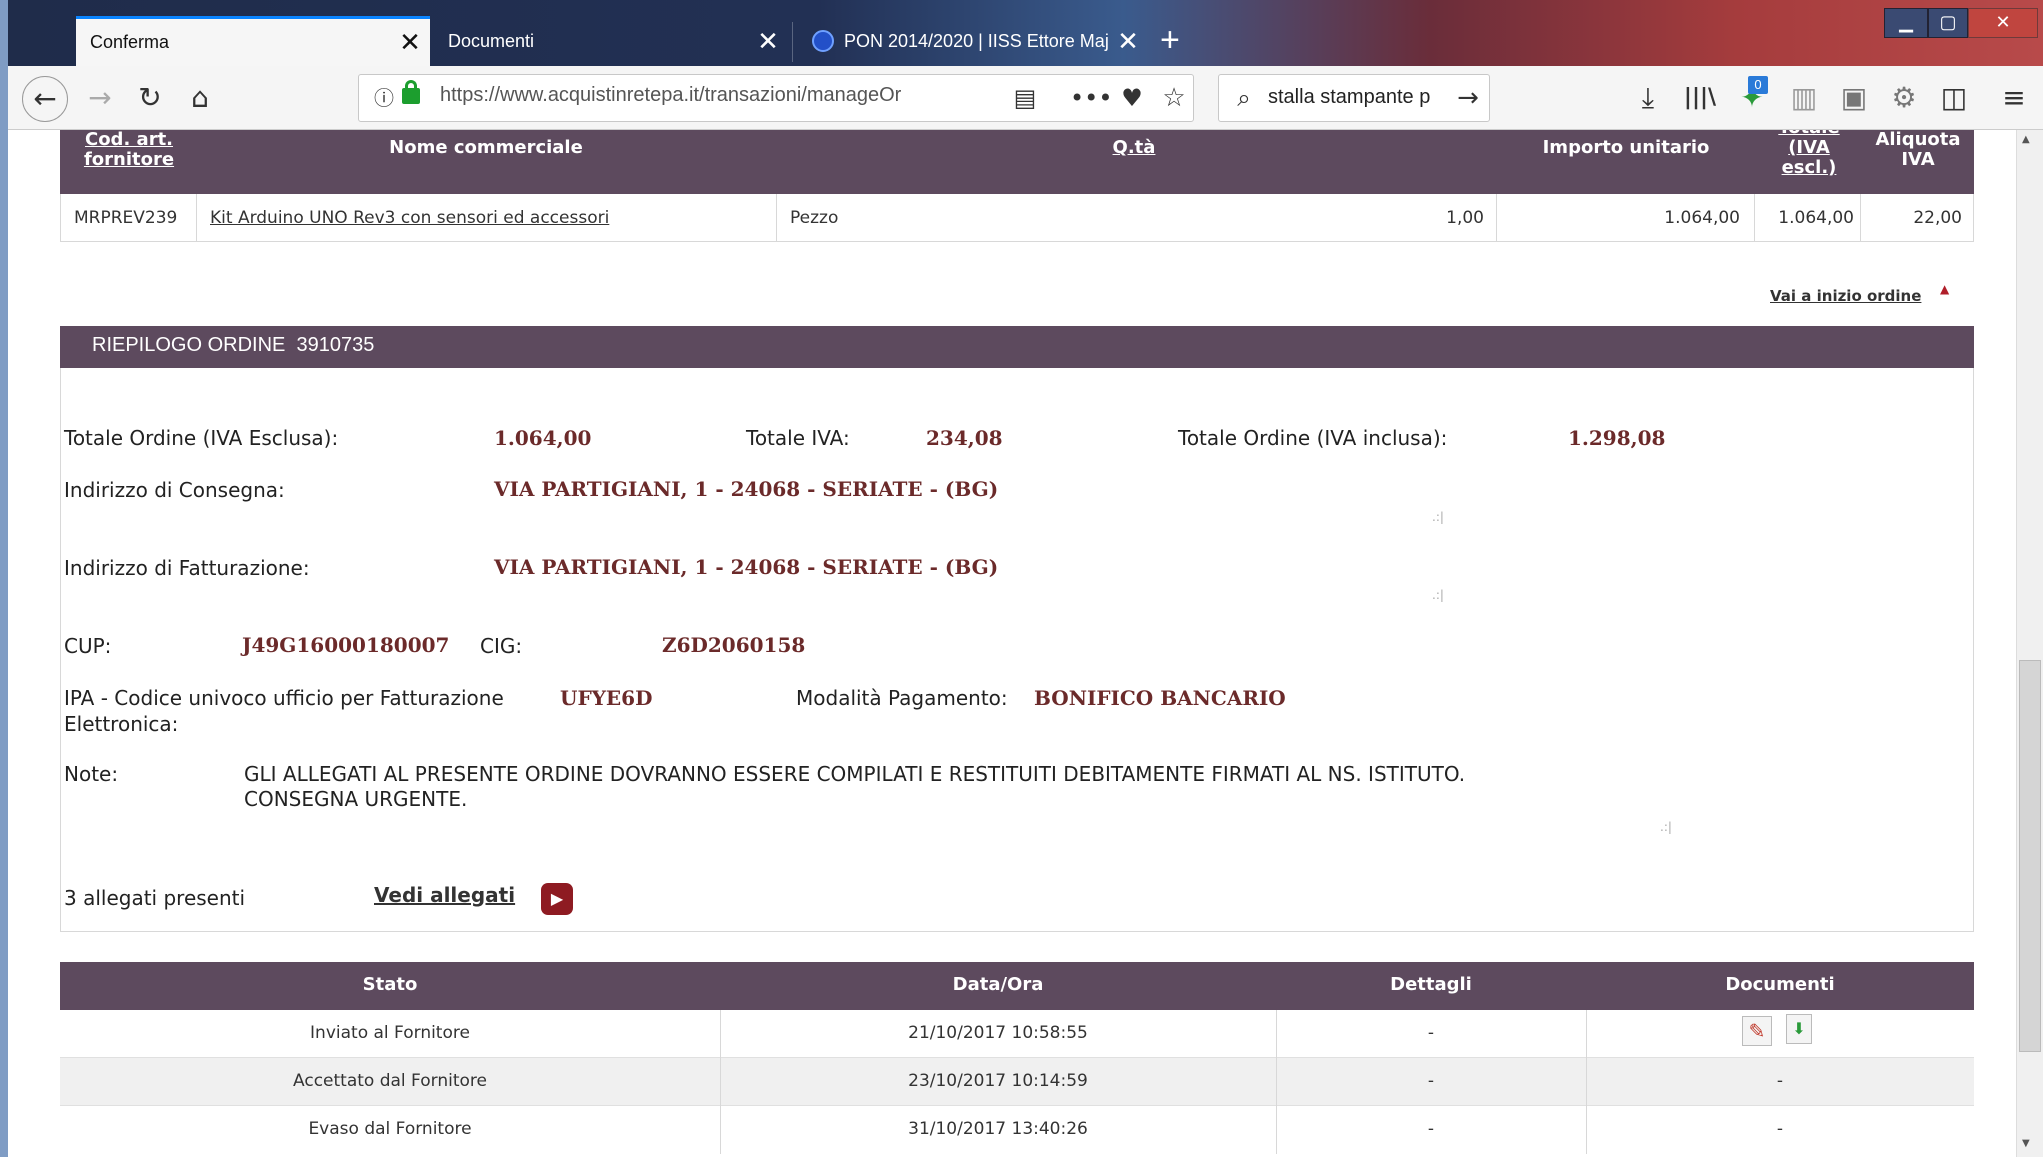 The image size is (2043, 1157). What do you see at coordinates (1313, 438) in the screenshot?
I see `total-inc-label: Totale Ordine (IVA inclusa):` at bounding box center [1313, 438].